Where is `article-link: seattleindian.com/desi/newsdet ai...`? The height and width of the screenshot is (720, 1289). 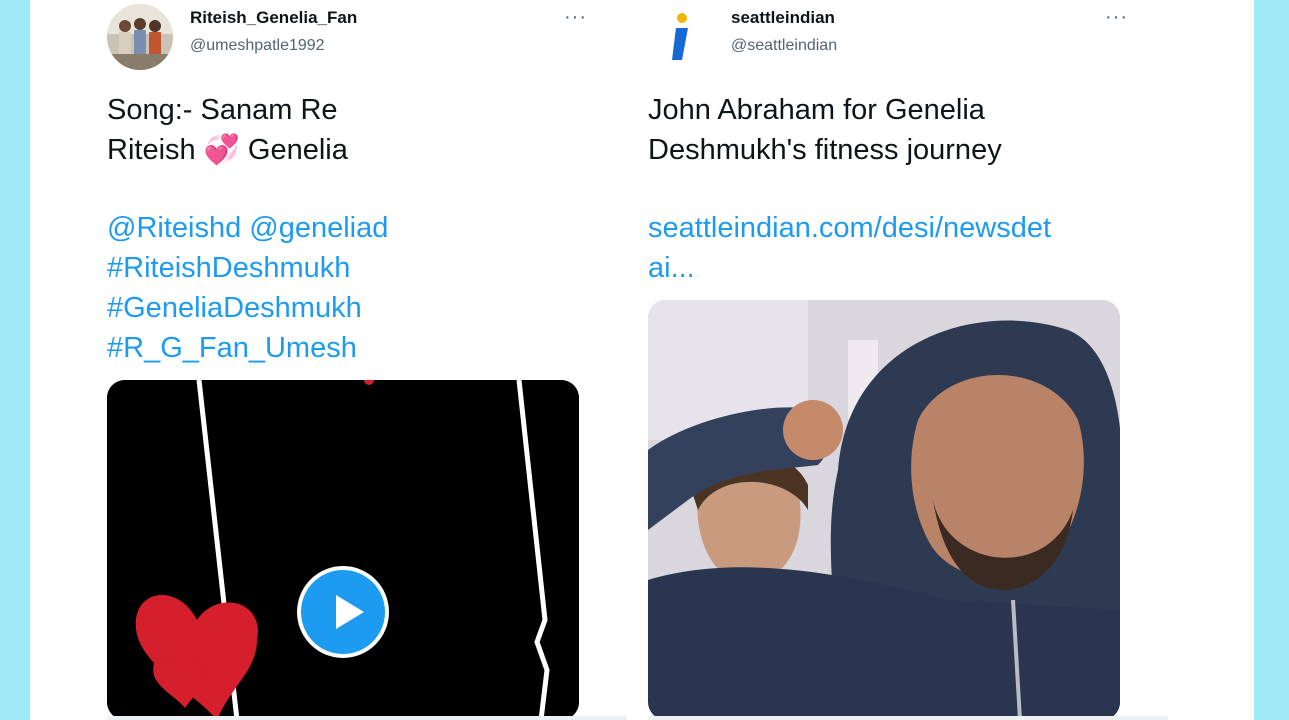
article-link: seattleindian.com/desi/newsdet ai... is located at coordinates (888, 248).